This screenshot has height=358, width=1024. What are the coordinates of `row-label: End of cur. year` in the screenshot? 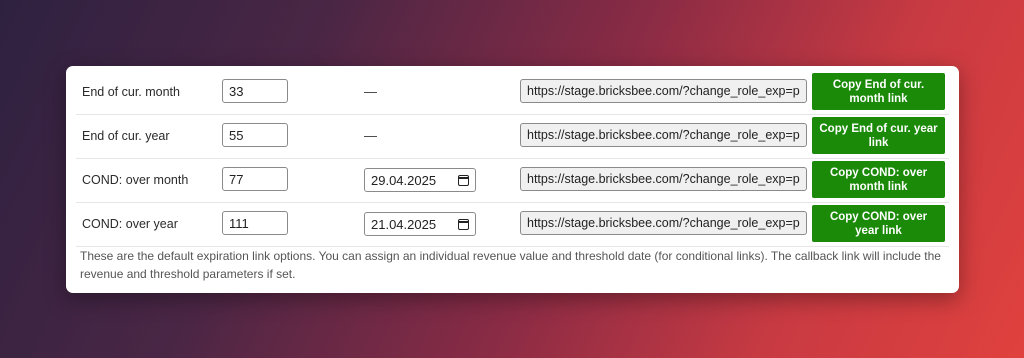 It's located at (126, 136).